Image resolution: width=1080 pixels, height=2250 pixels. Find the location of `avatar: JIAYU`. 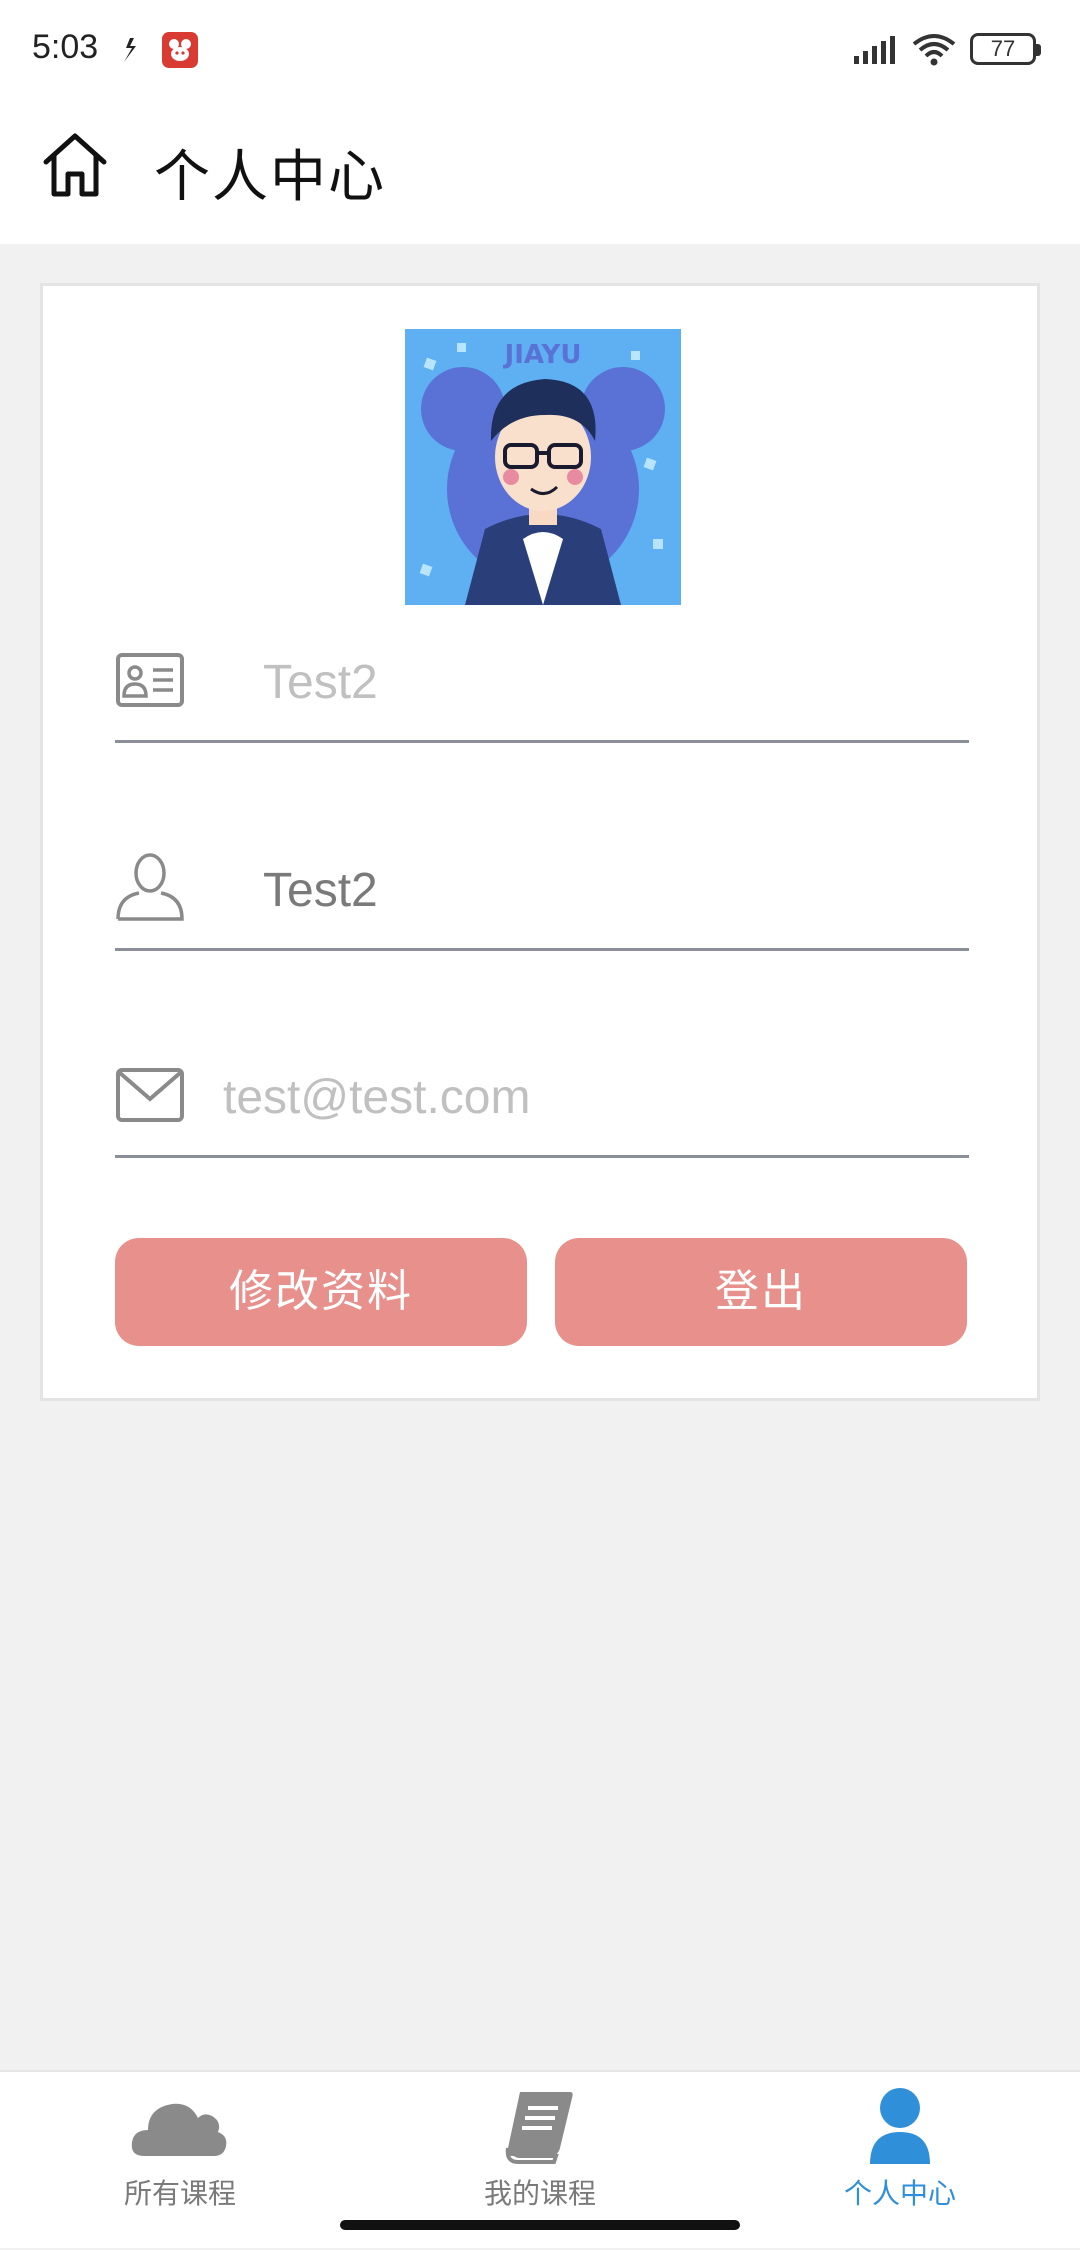

avatar: JIAYU is located at coordinates (543, 467).